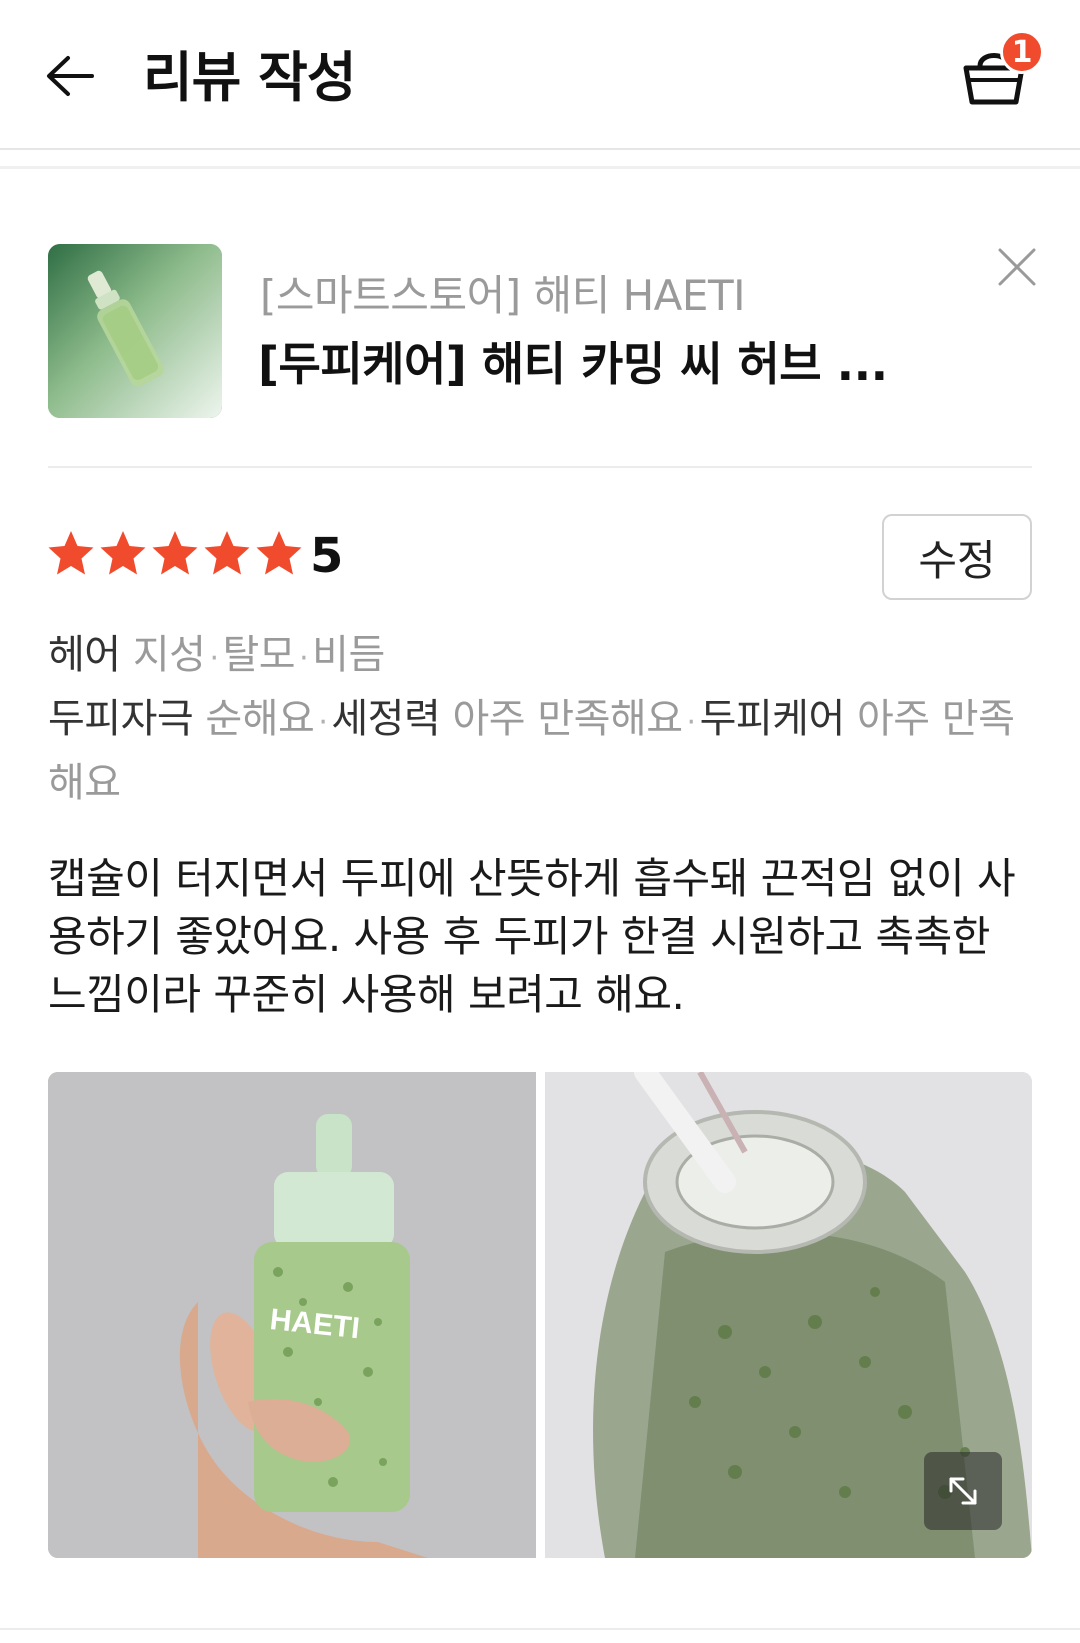 Image resolution: width=1080 pixels, height=1643 pixels. What do you see at coordinates (568, 719) in the screenshot?
I see `attribute-value: 아주 만족해요` at bounding box center [568, 719].